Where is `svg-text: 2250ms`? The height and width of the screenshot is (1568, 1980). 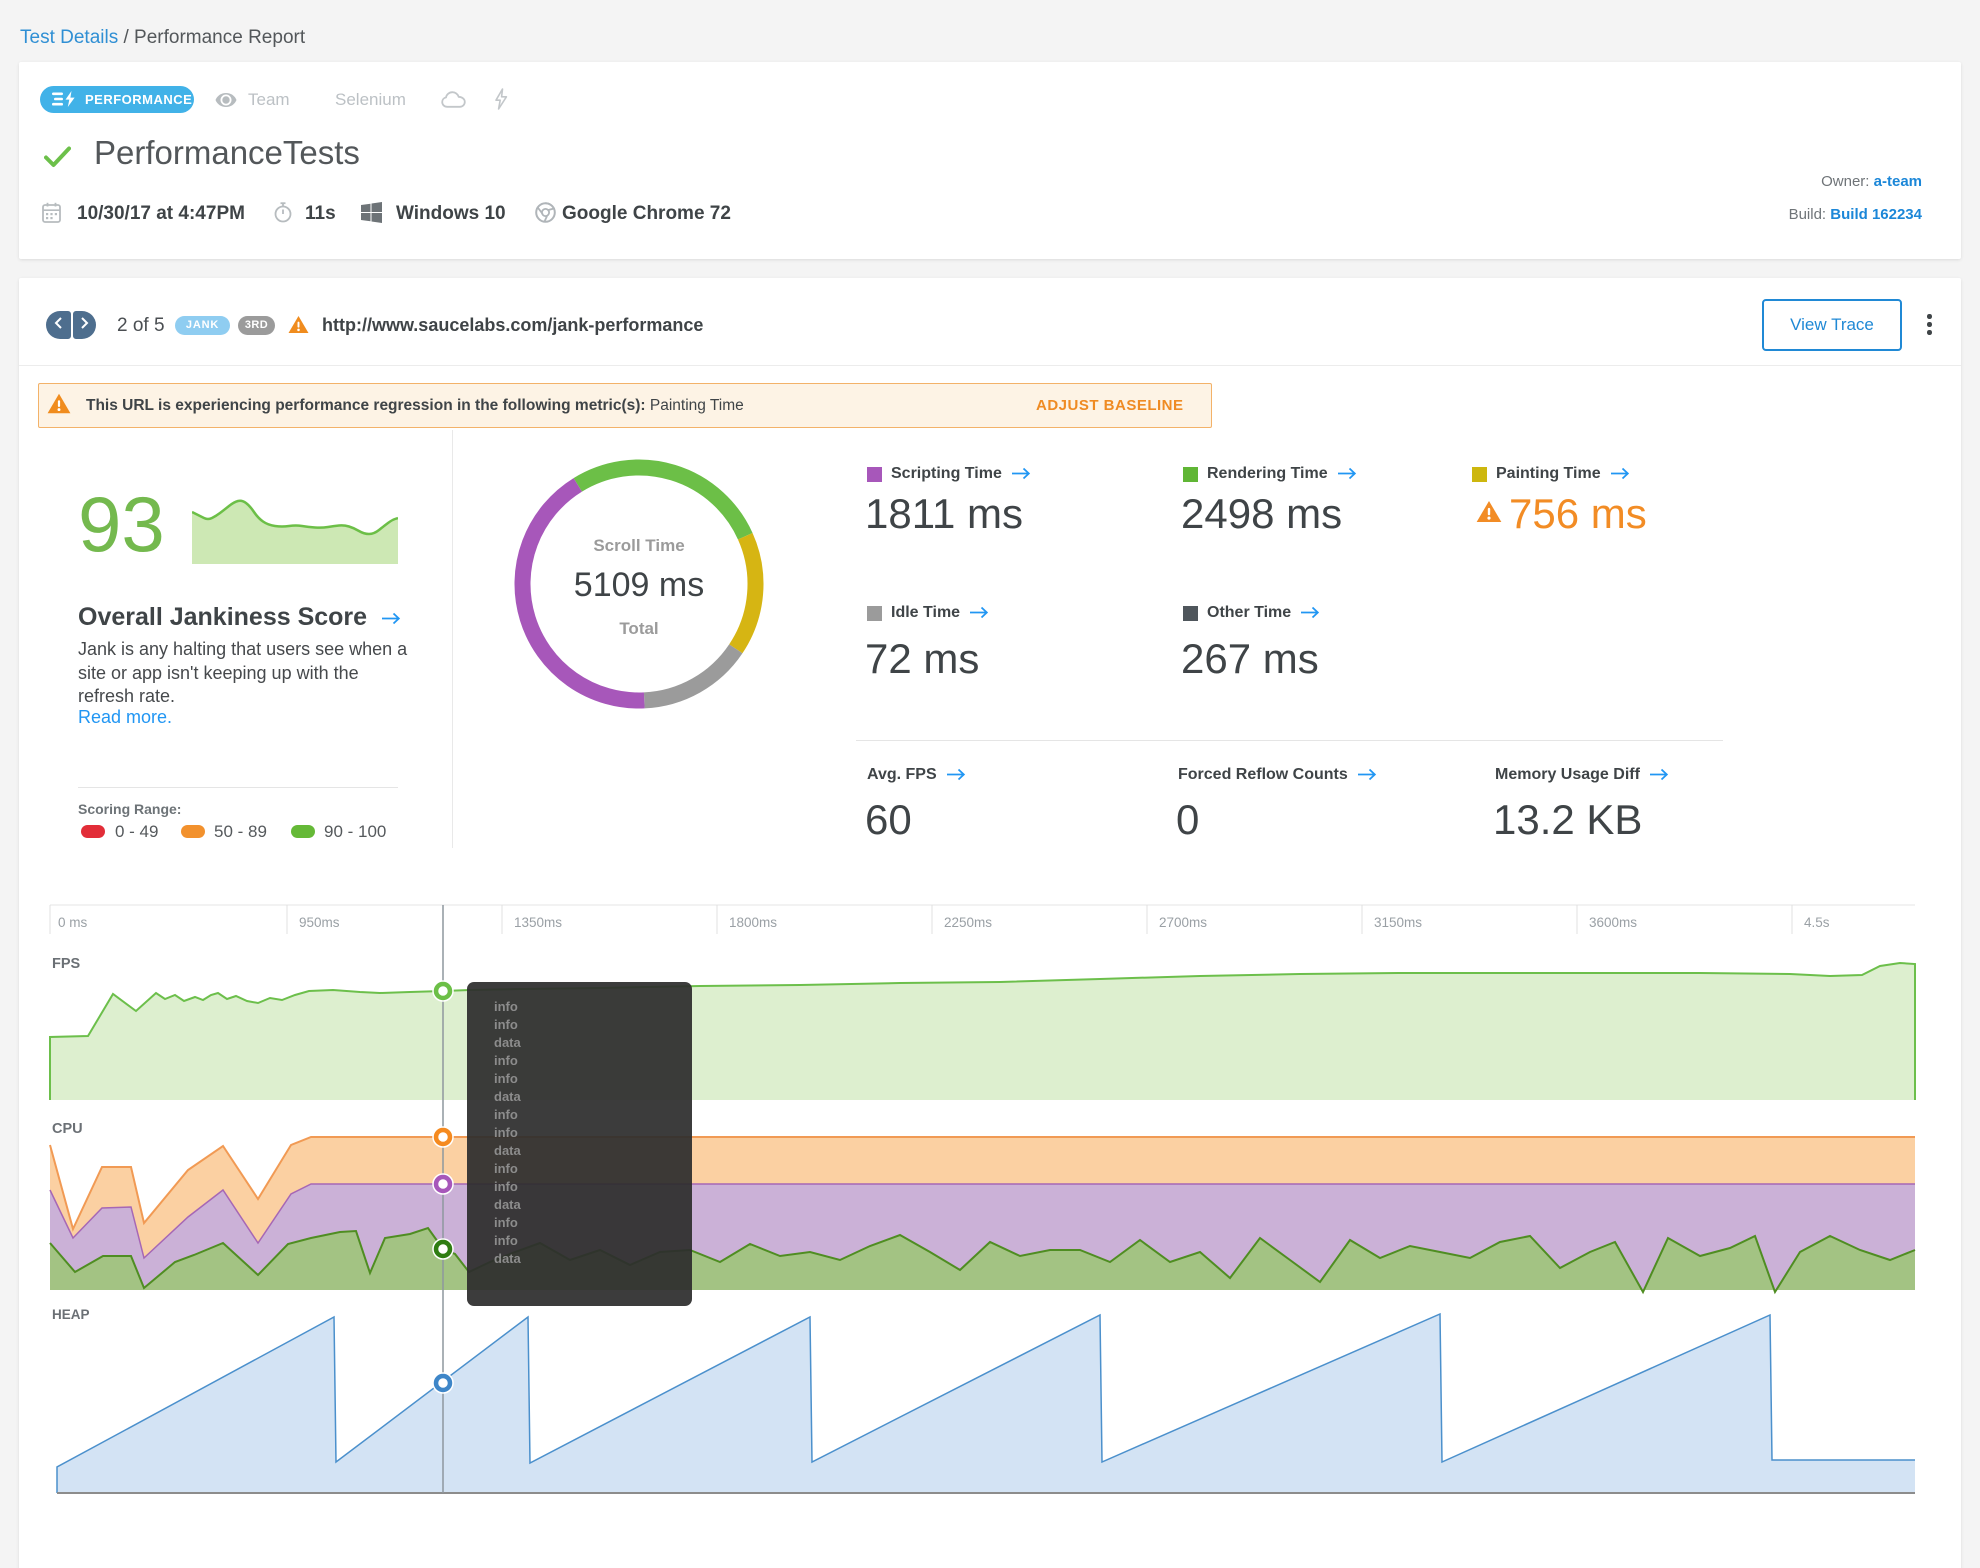 svg-text: 2250ms is located at coordinates (968, 922).